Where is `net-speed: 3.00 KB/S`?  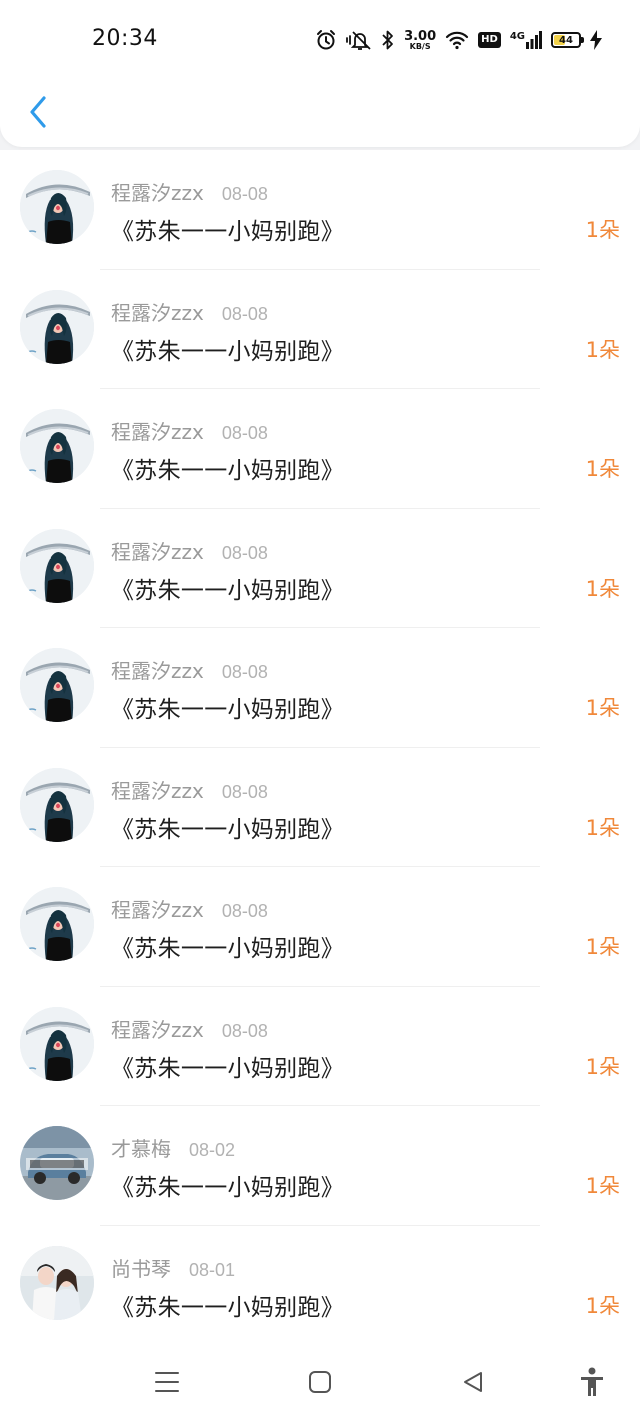 net-speed: 3.00 KB/S is located at coordinates (420, 40).